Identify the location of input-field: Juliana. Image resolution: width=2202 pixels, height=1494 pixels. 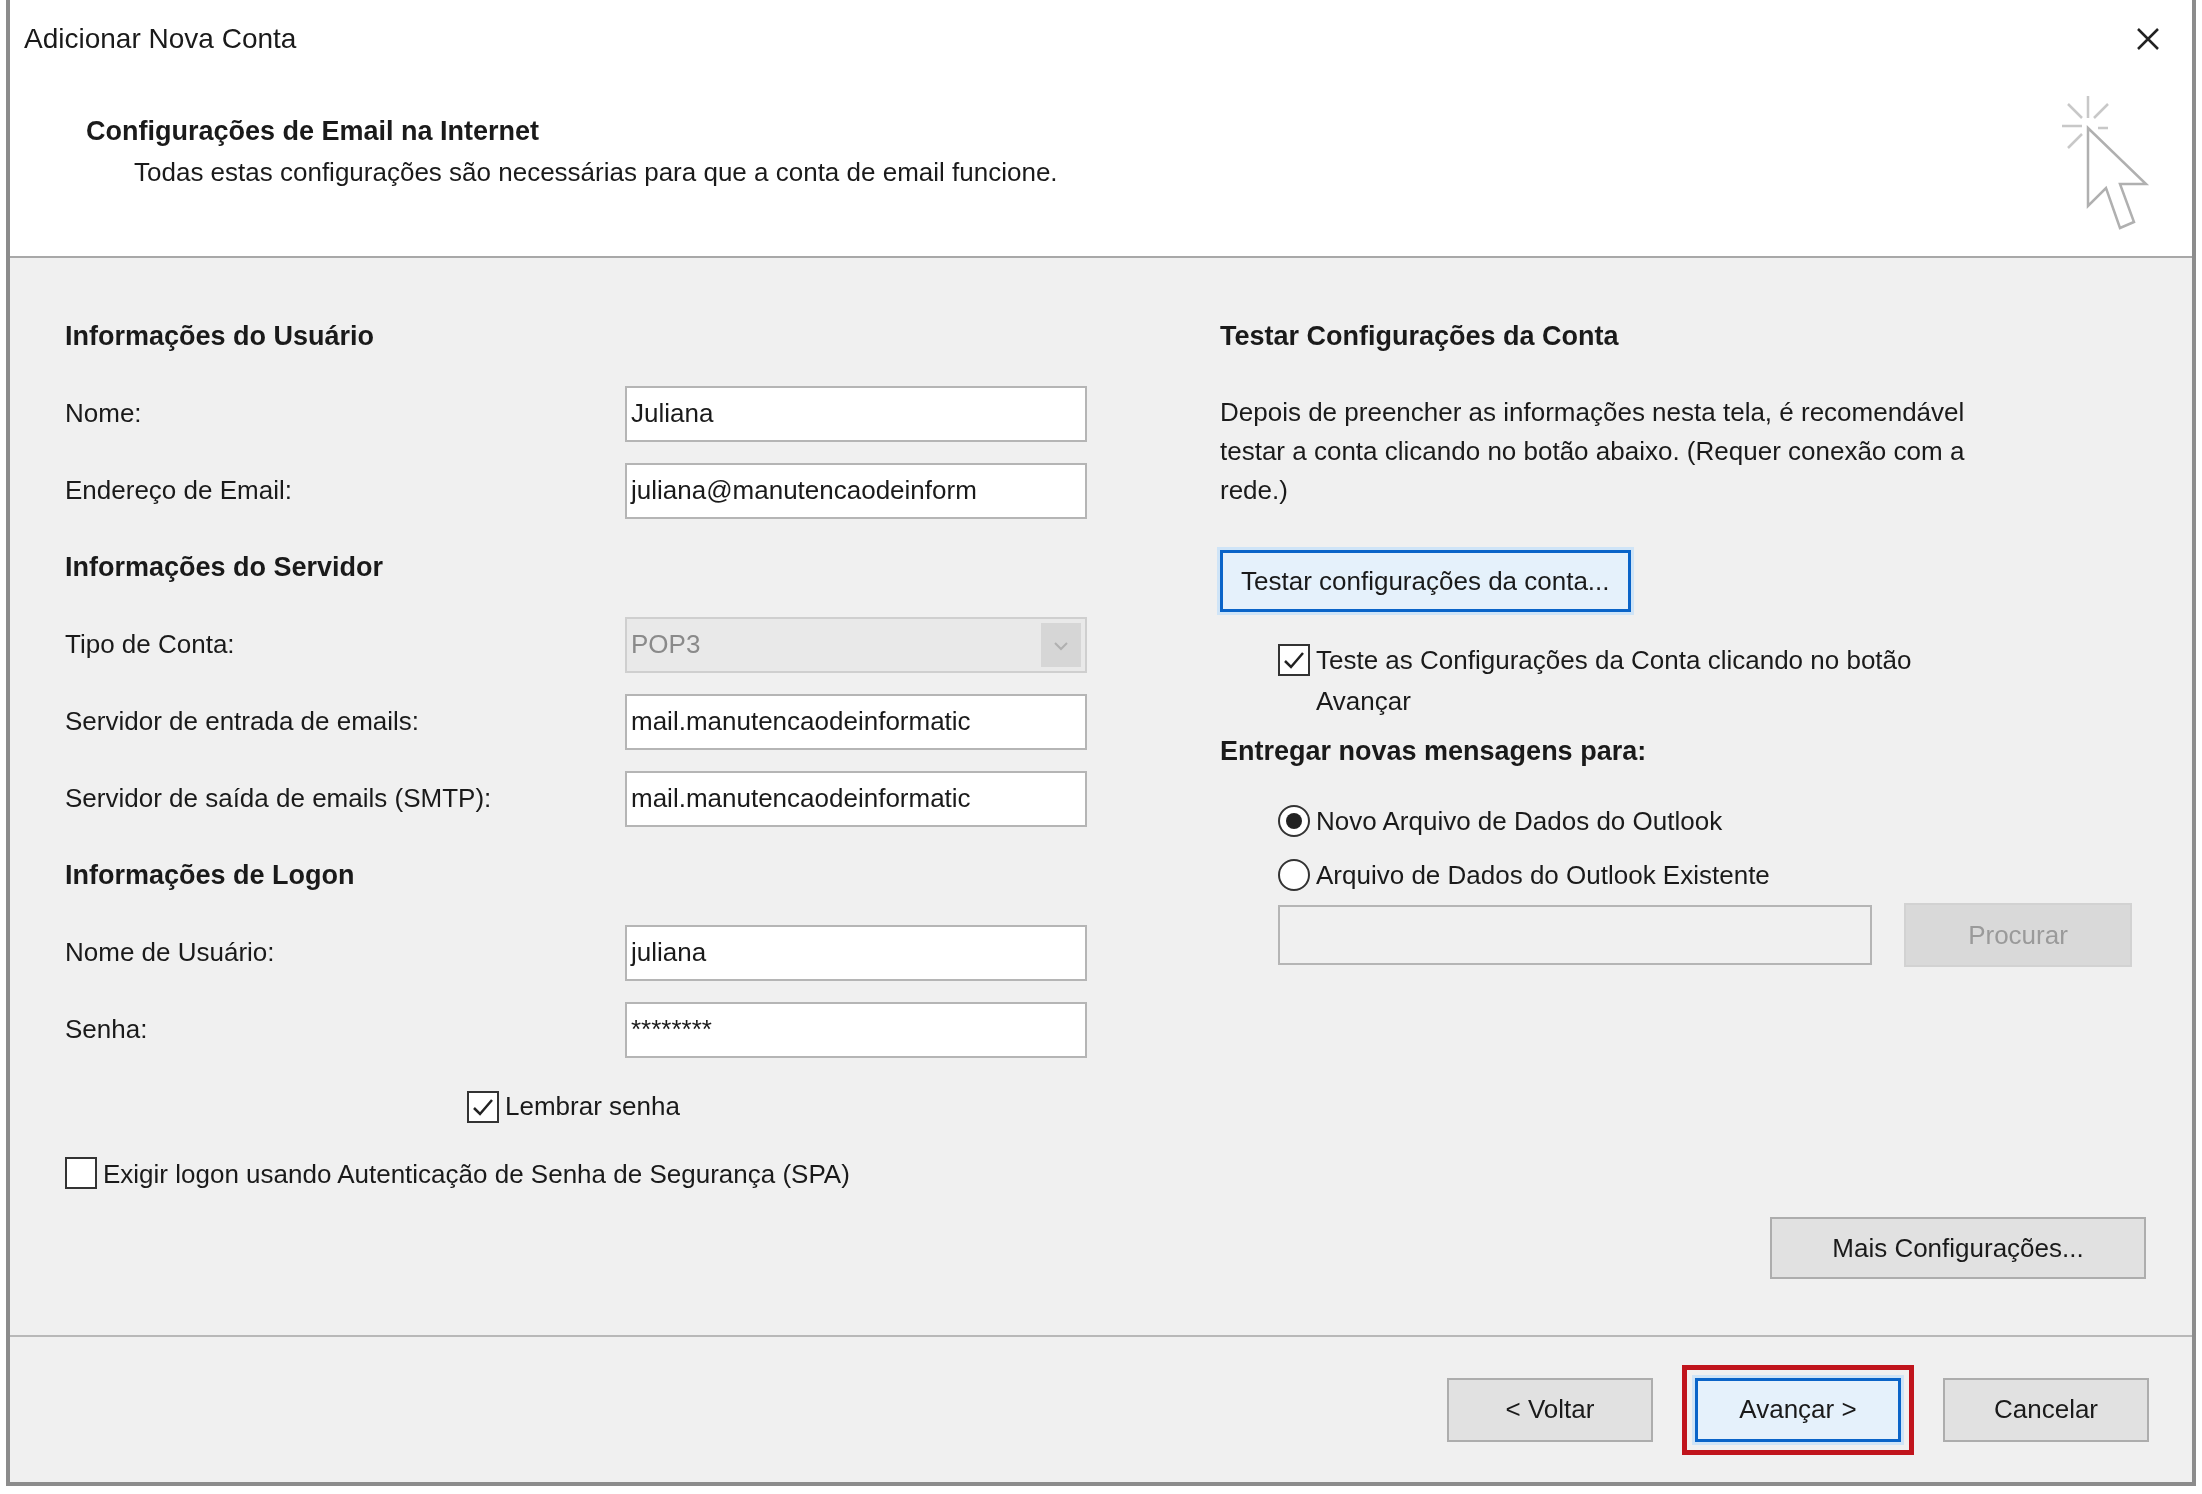
(856, 413).